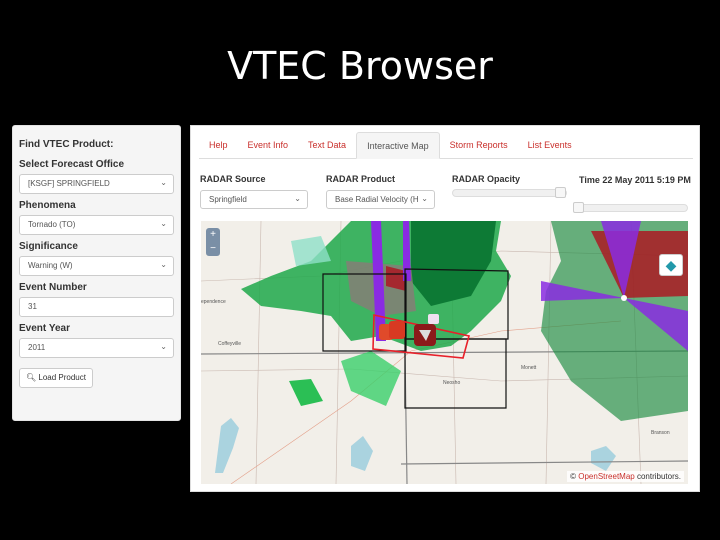 The width and height of the screenshot is (720, 540). What do you see at coordinates (415, 445) in the screenshot?
I see `lakes` at bounding box center [415, 445].